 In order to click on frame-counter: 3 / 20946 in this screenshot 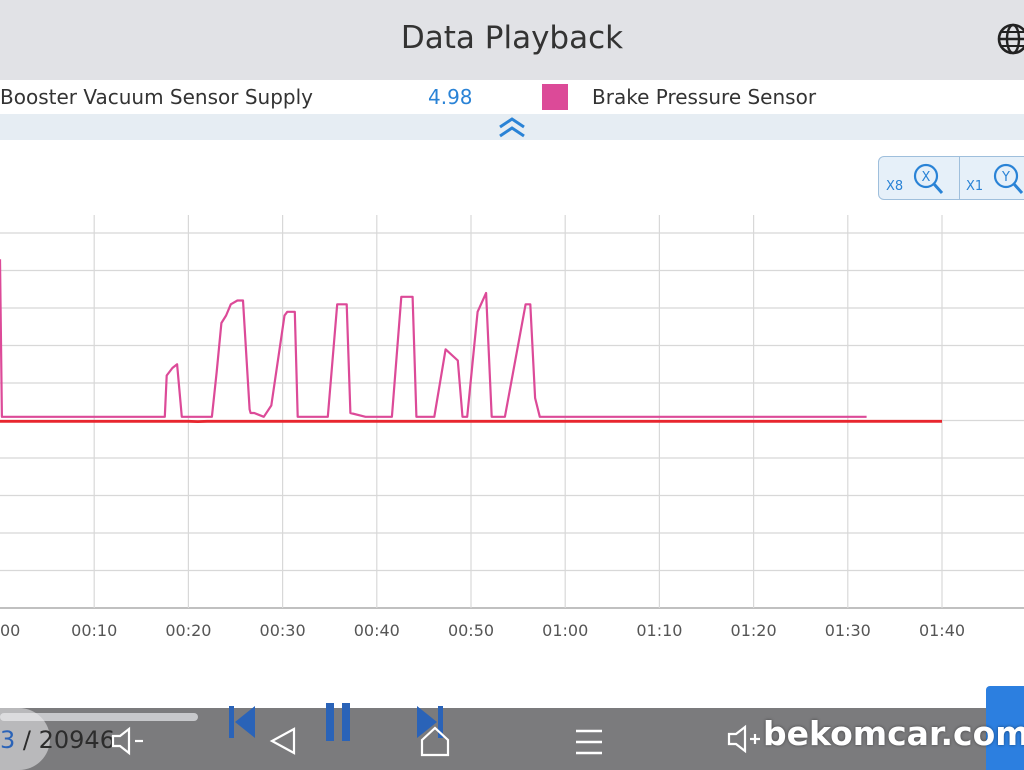, I will do `click(57, 740)`.